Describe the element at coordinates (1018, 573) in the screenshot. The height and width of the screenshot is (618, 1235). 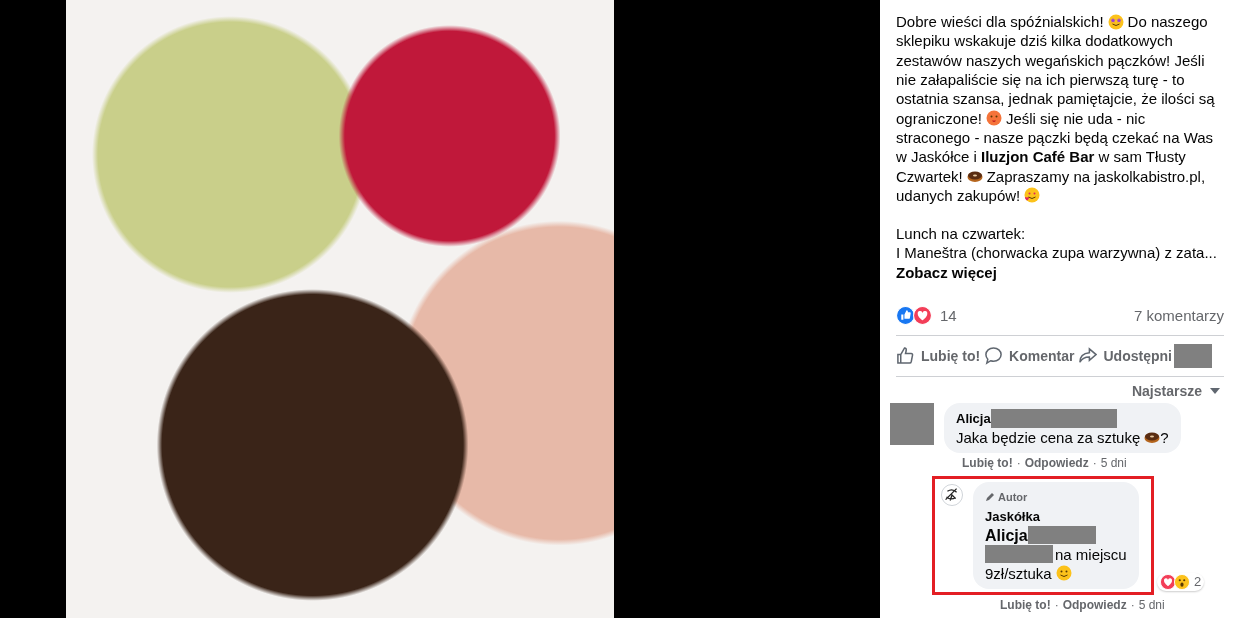
I see `comment-text: 9zł/sztuka` at that location.